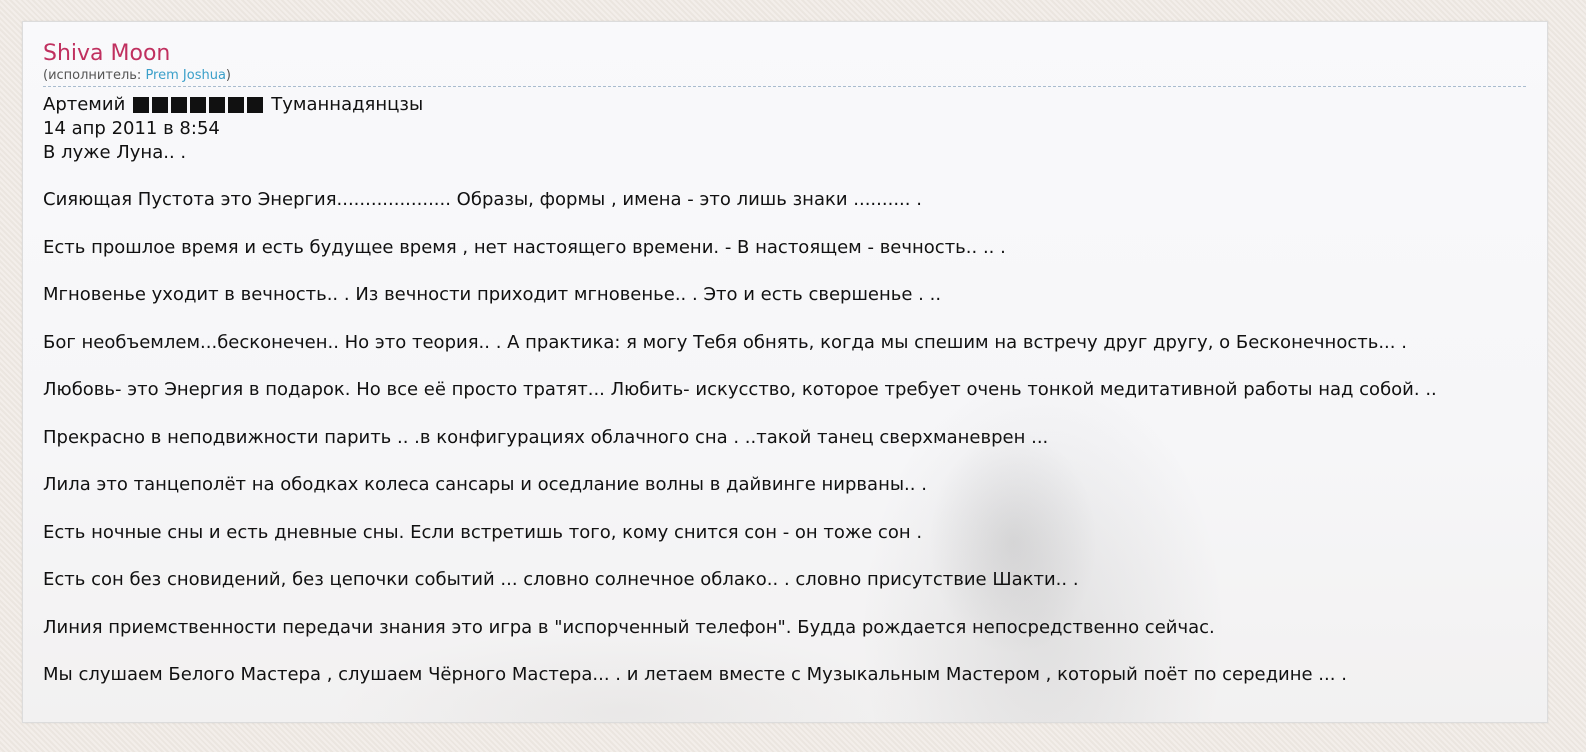 The image size is (1586, 752). Describe the element at coordinates (131, 128) in the screenshot. I see `post-date: 14 апр 2011 в 8:54` at that location.